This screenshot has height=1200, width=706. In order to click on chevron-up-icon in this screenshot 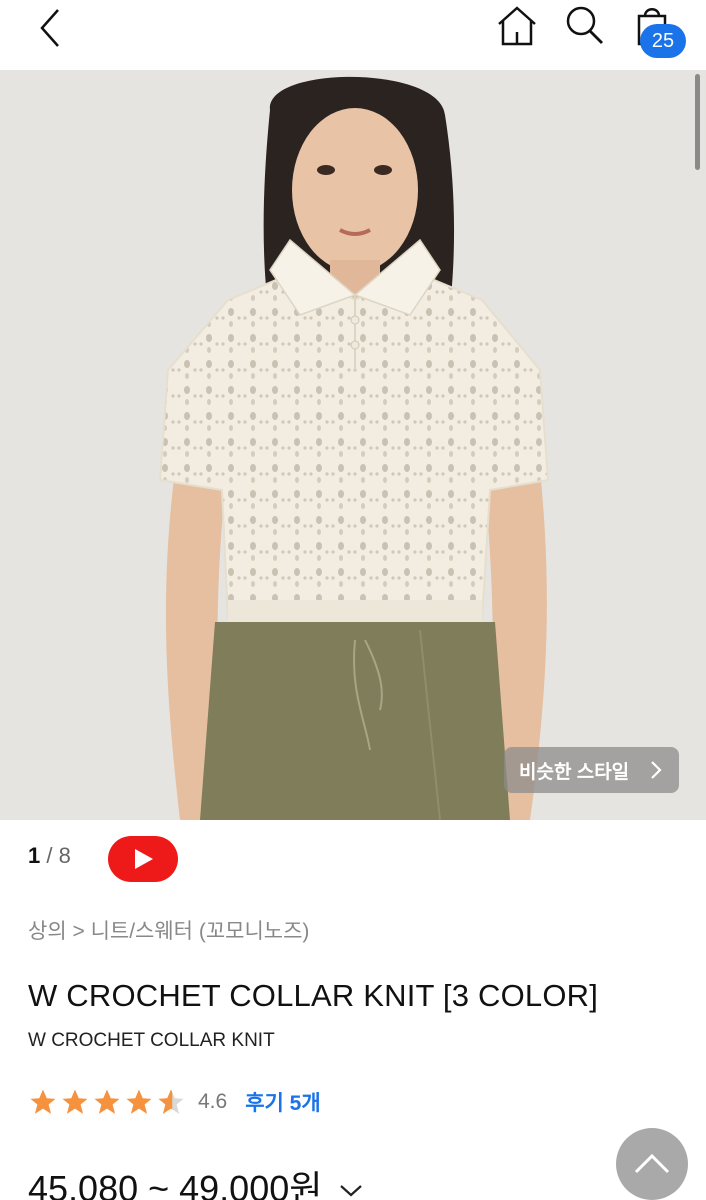, I will do `click(652, 1163)`.